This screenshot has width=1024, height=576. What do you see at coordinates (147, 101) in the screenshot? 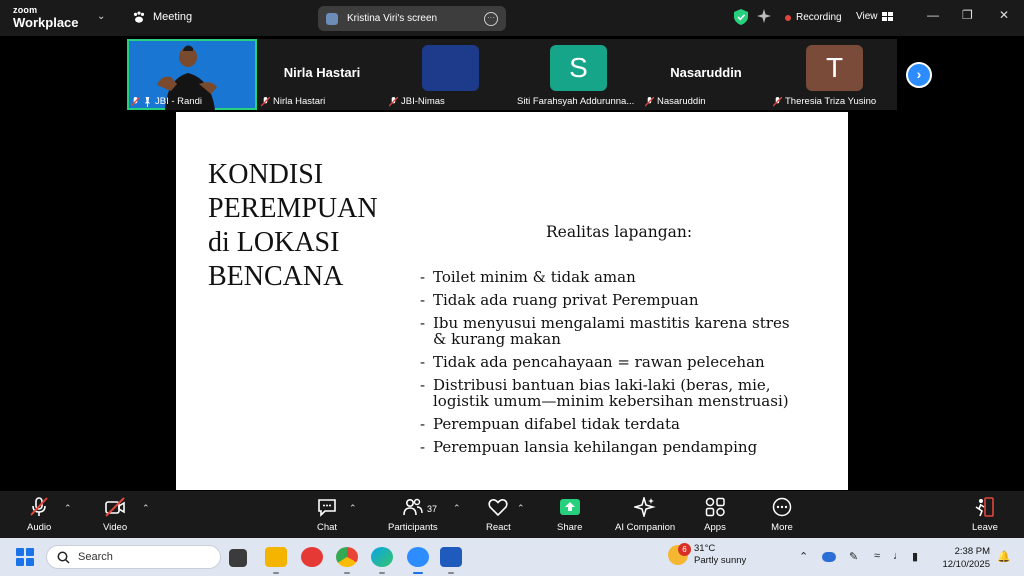
I see `pin-icon` at bounding box center [147, 101].